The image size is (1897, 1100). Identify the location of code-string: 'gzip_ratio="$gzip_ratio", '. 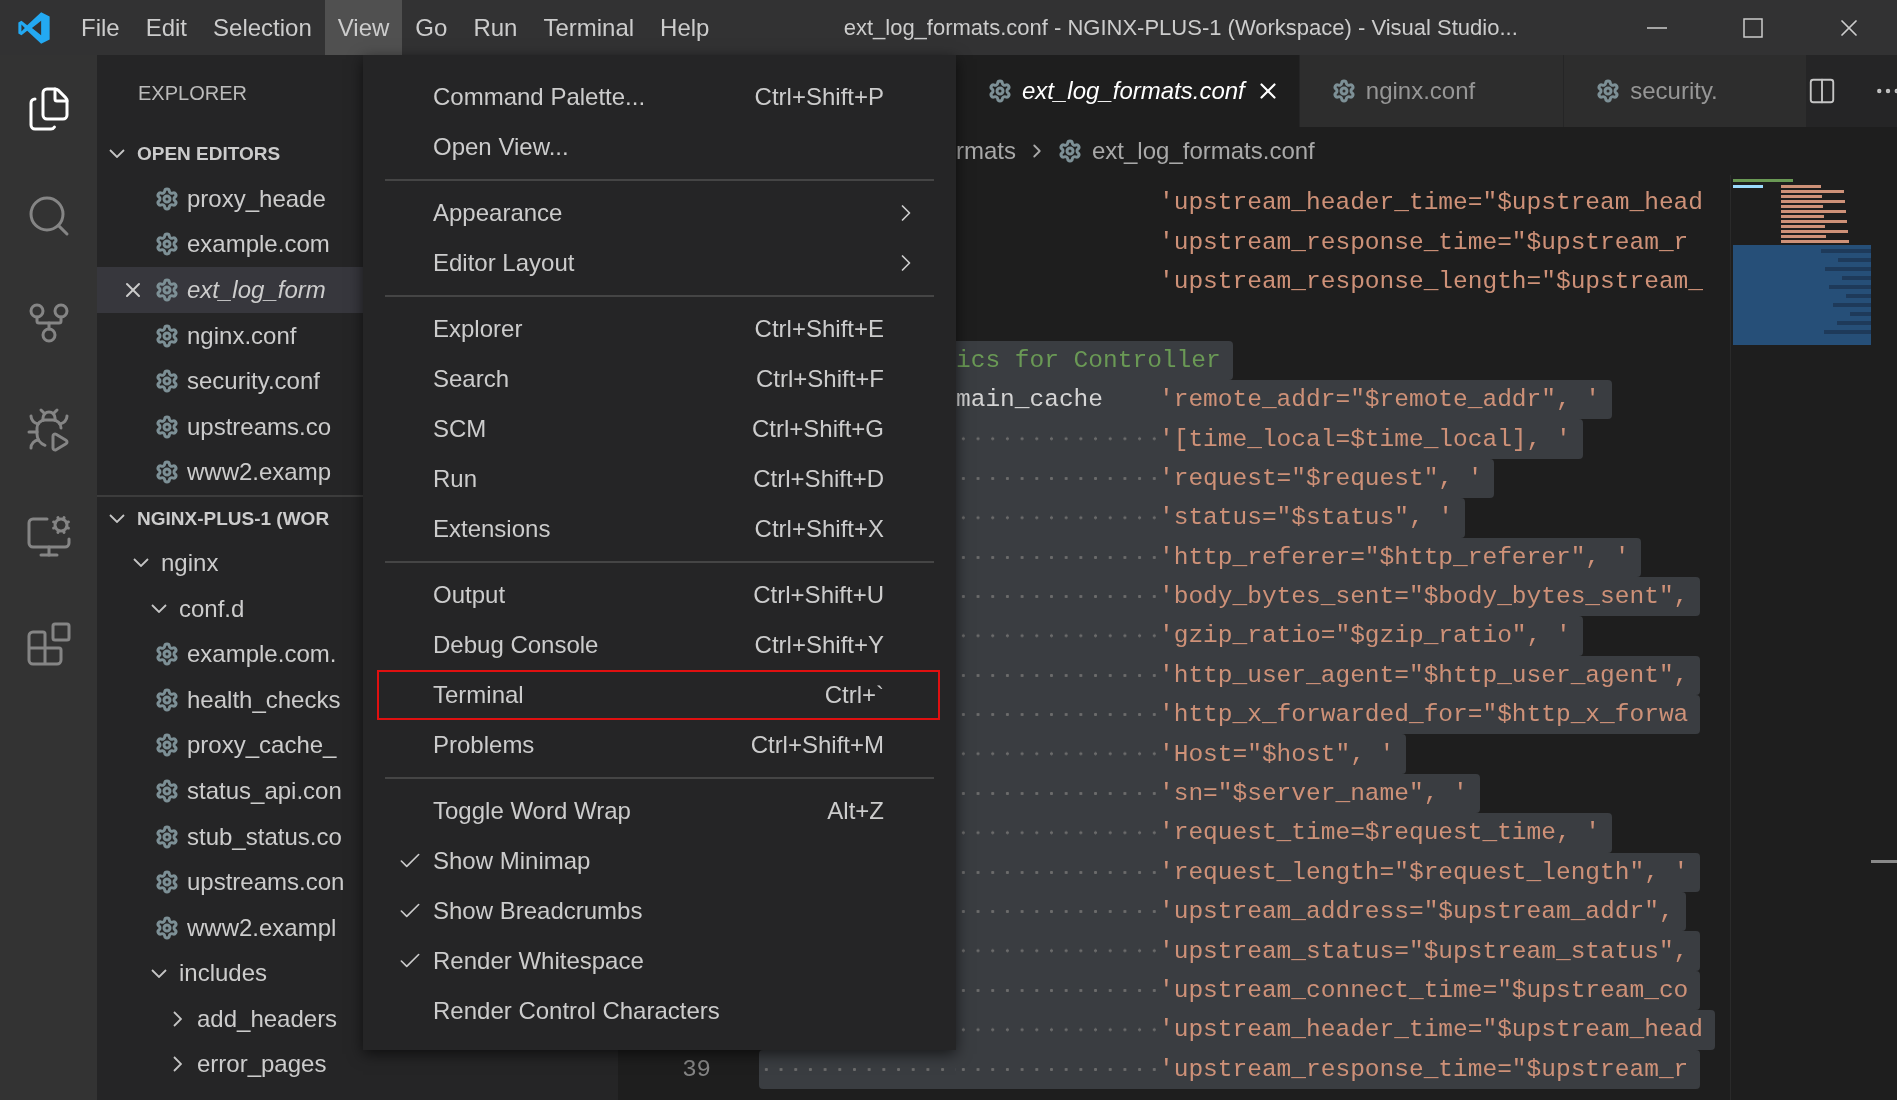
(1365, 636).